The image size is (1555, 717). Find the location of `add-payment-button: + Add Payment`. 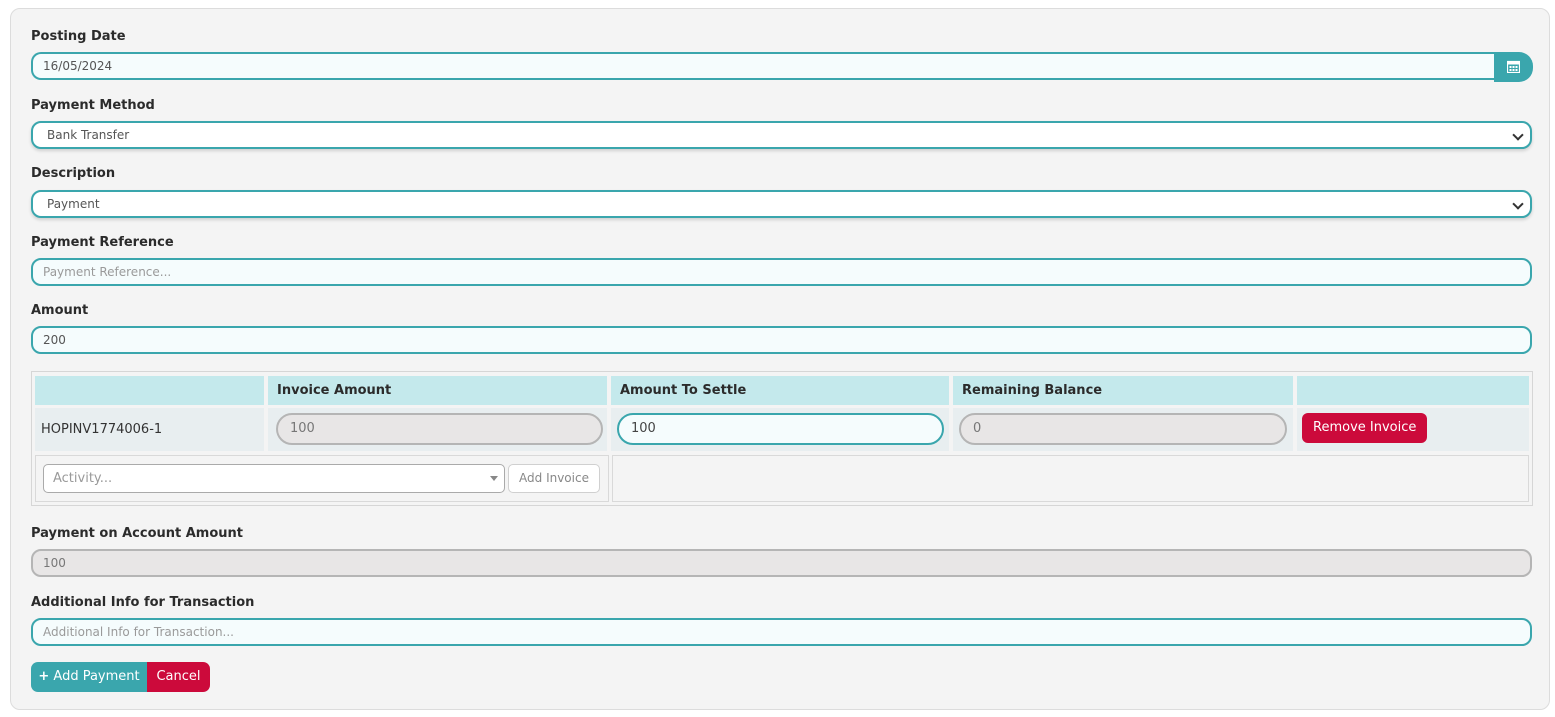

add-payment-button: + Add Payment is located at coordinates (89, 677).